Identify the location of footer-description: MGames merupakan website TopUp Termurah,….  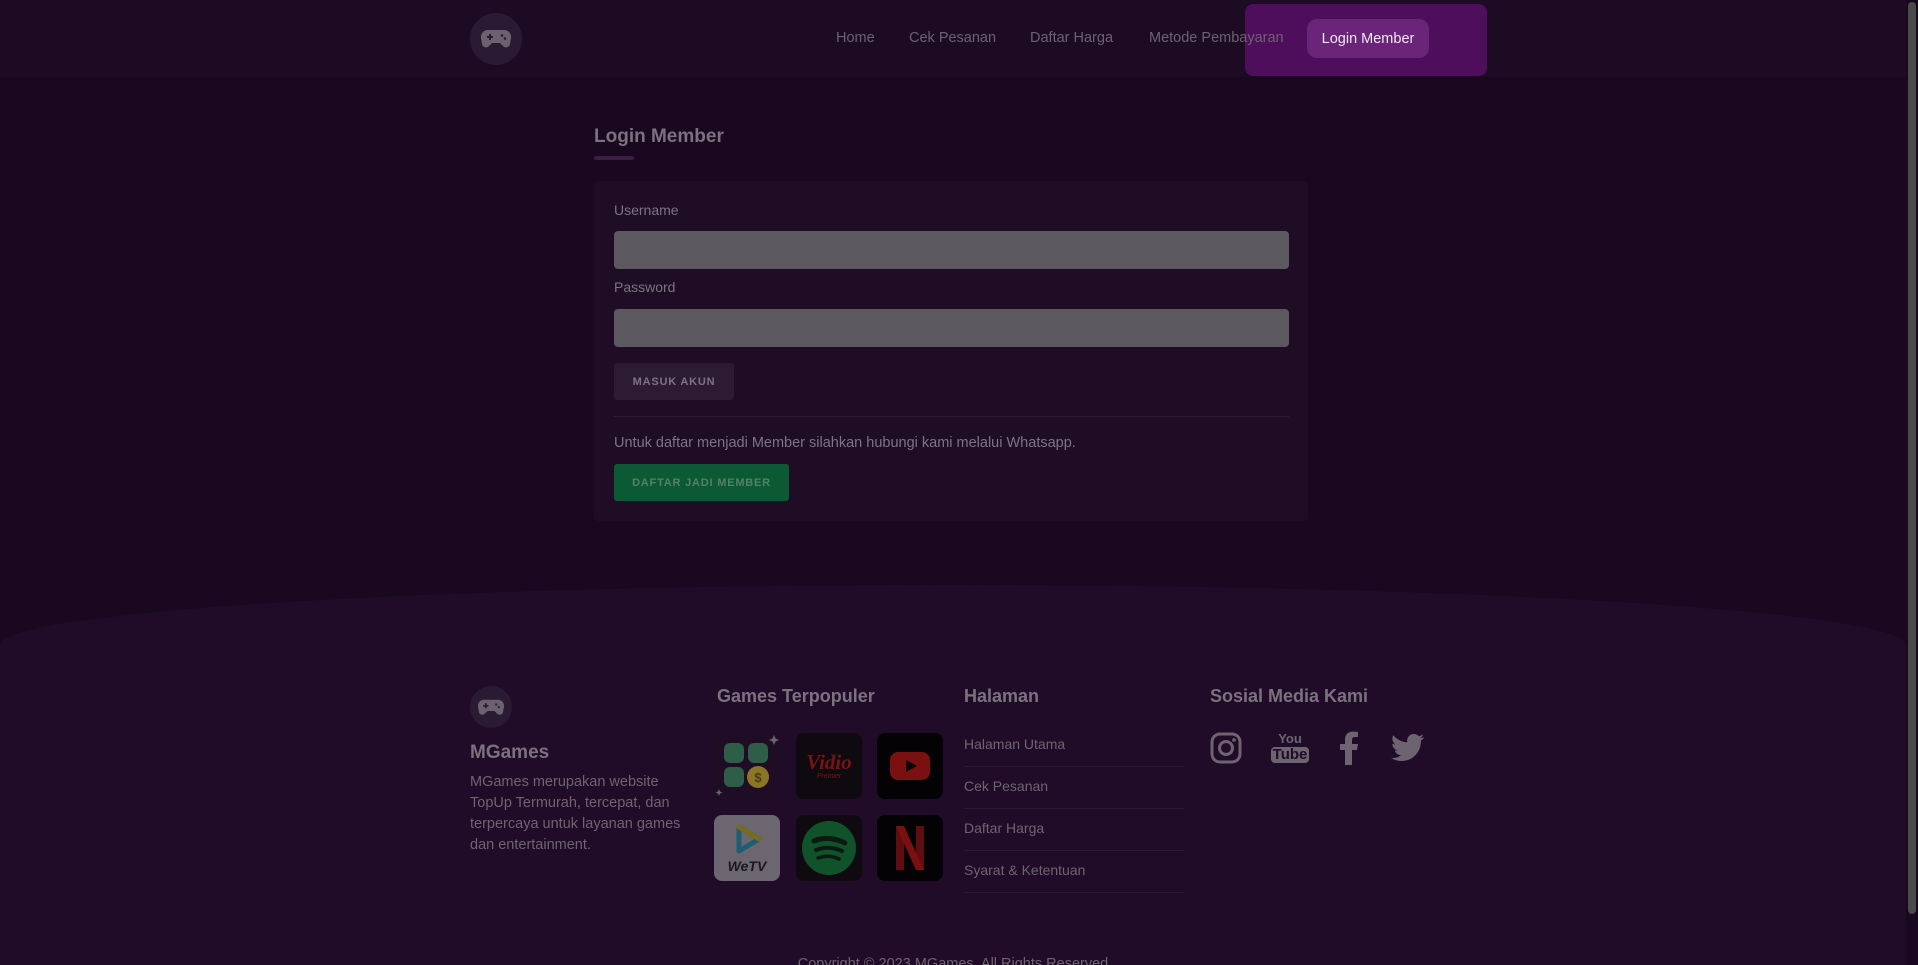
(575, 813).